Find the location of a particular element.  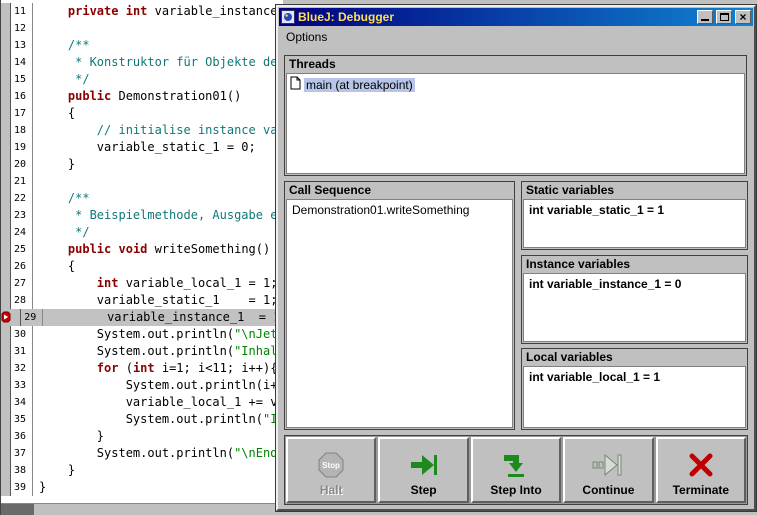

code-line-38: 38 } is located at coordinates (142, 470).